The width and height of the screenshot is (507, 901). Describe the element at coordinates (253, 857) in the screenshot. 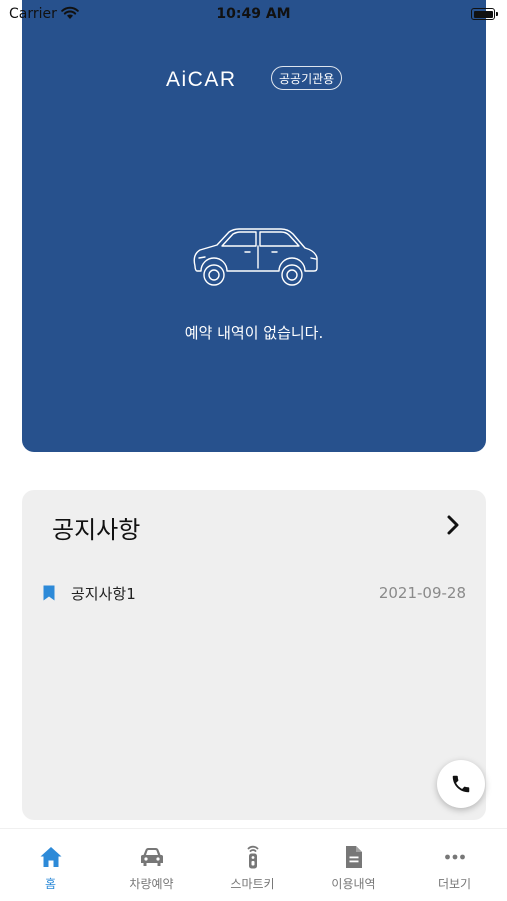

I see `smart-key-icon` at that location.